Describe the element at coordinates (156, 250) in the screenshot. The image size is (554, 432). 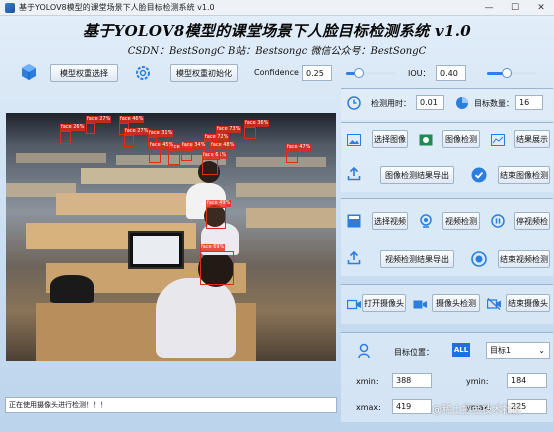
I see `monitor` at that location.